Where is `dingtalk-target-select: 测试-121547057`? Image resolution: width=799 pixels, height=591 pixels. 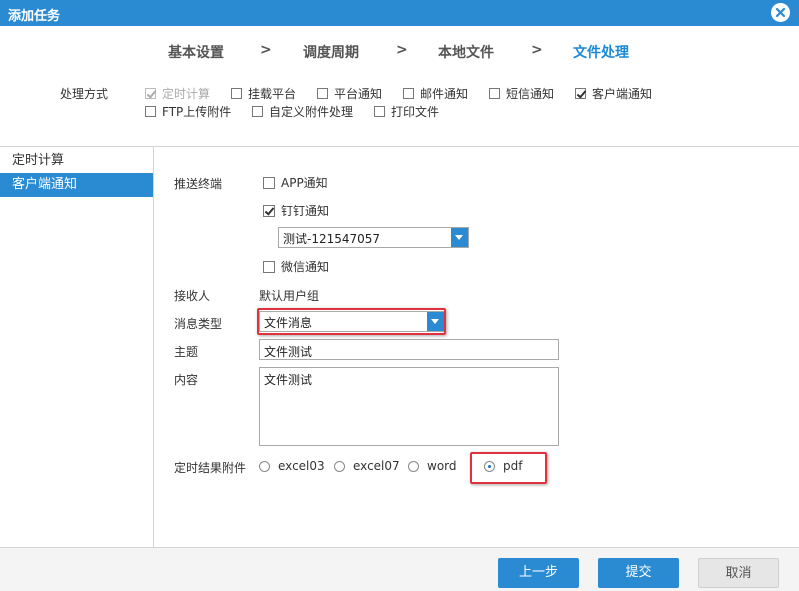
dingtalk-target-select: 测试-121547057 is located at coordinates (373, 237).